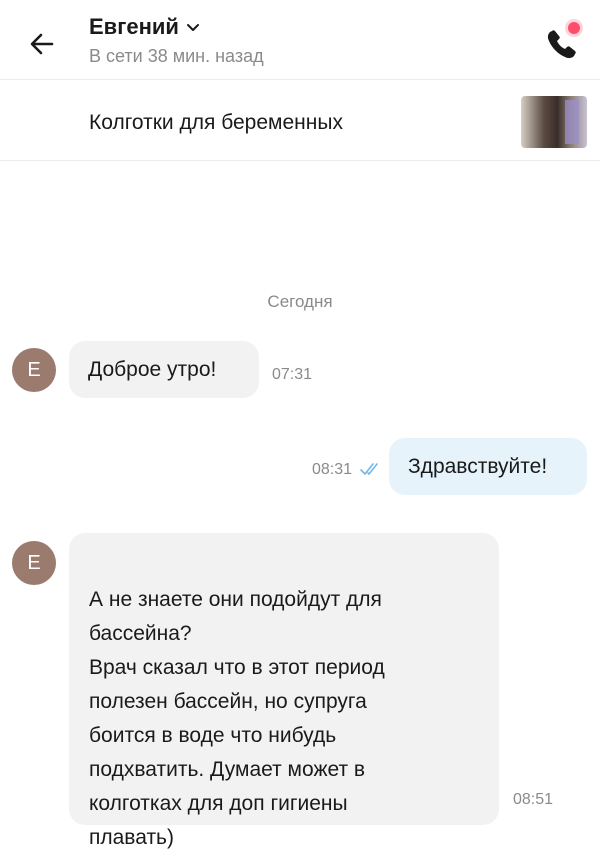  Describe the element at coordinates (369, 469) in the screenshot. I see `double-check-icon` at that location.